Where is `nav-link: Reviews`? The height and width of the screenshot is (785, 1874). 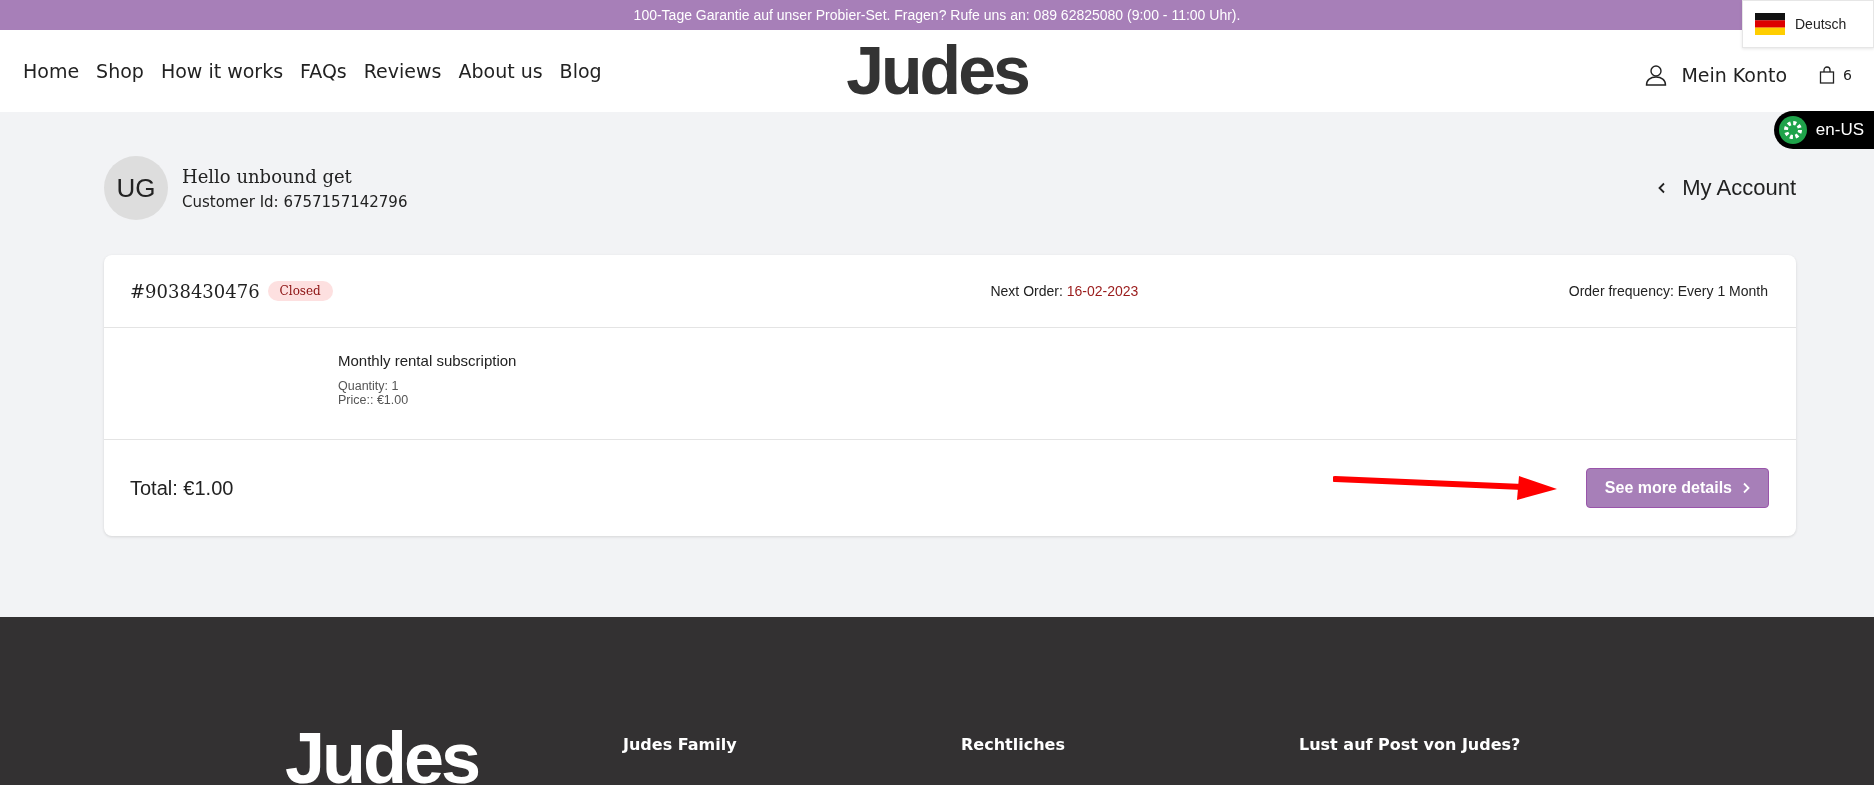
nav-link: Reviews is located at coordinates (402, 71).